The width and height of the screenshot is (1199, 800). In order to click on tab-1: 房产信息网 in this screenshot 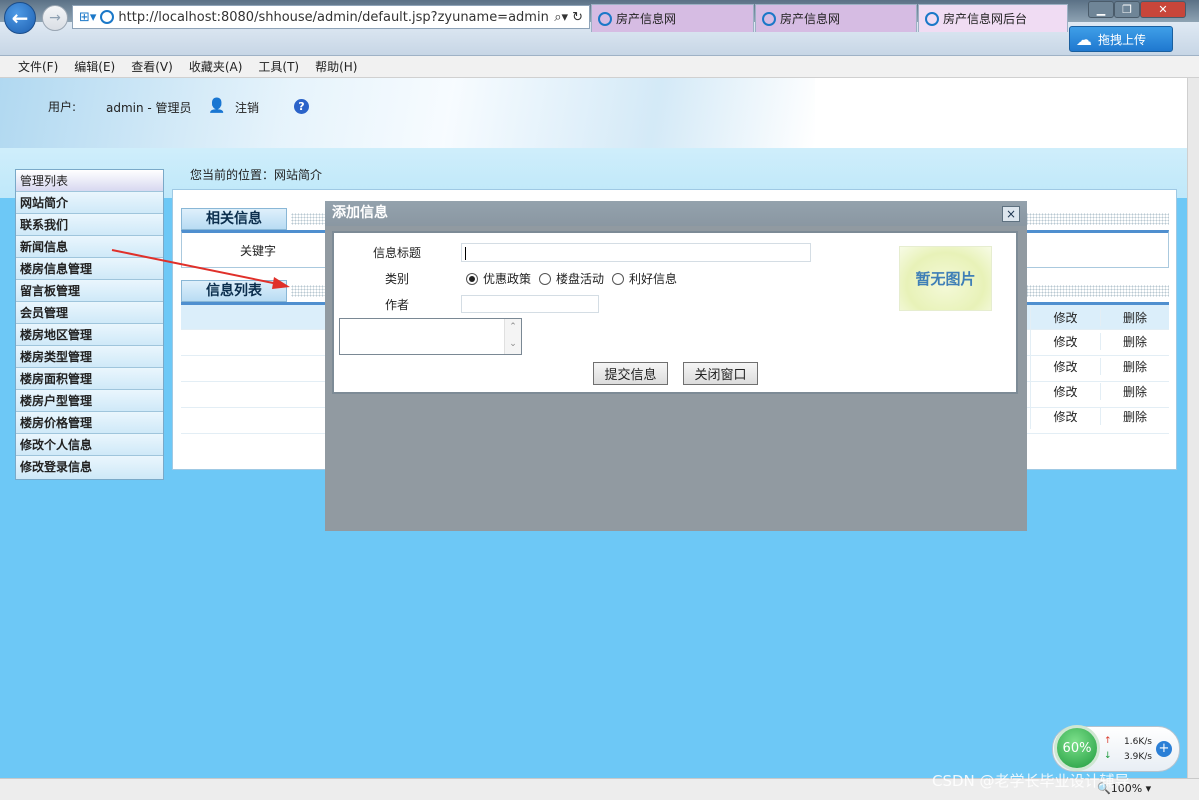, I will do `click(672, 18)`.